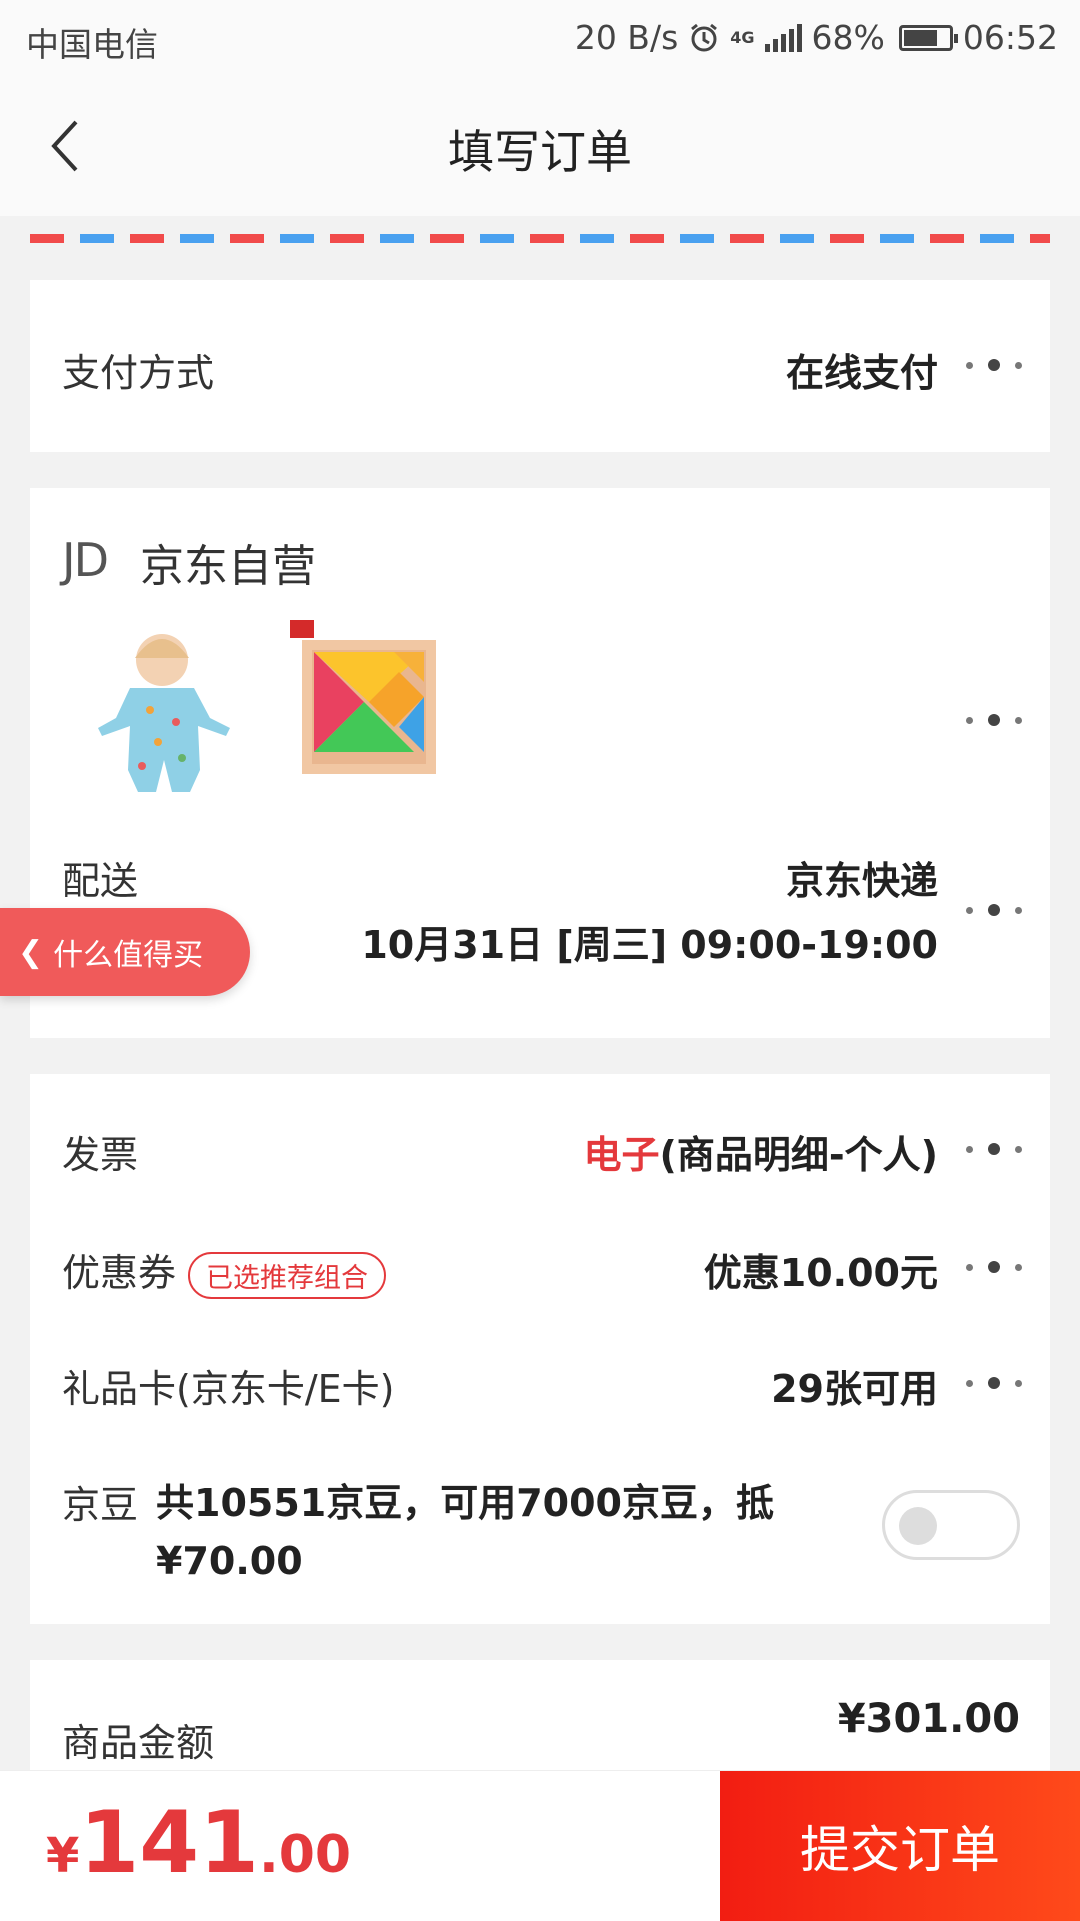  Describe the element at coordinates (861, 881) in the screenshot. I see `delivery-carrier: 京东快递` at that location.